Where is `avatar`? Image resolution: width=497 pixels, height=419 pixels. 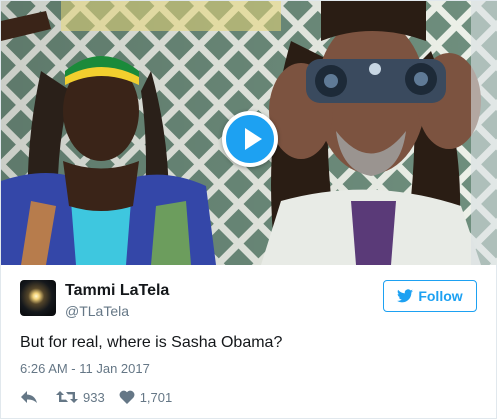 avatar is located at coordinates (38, 298).